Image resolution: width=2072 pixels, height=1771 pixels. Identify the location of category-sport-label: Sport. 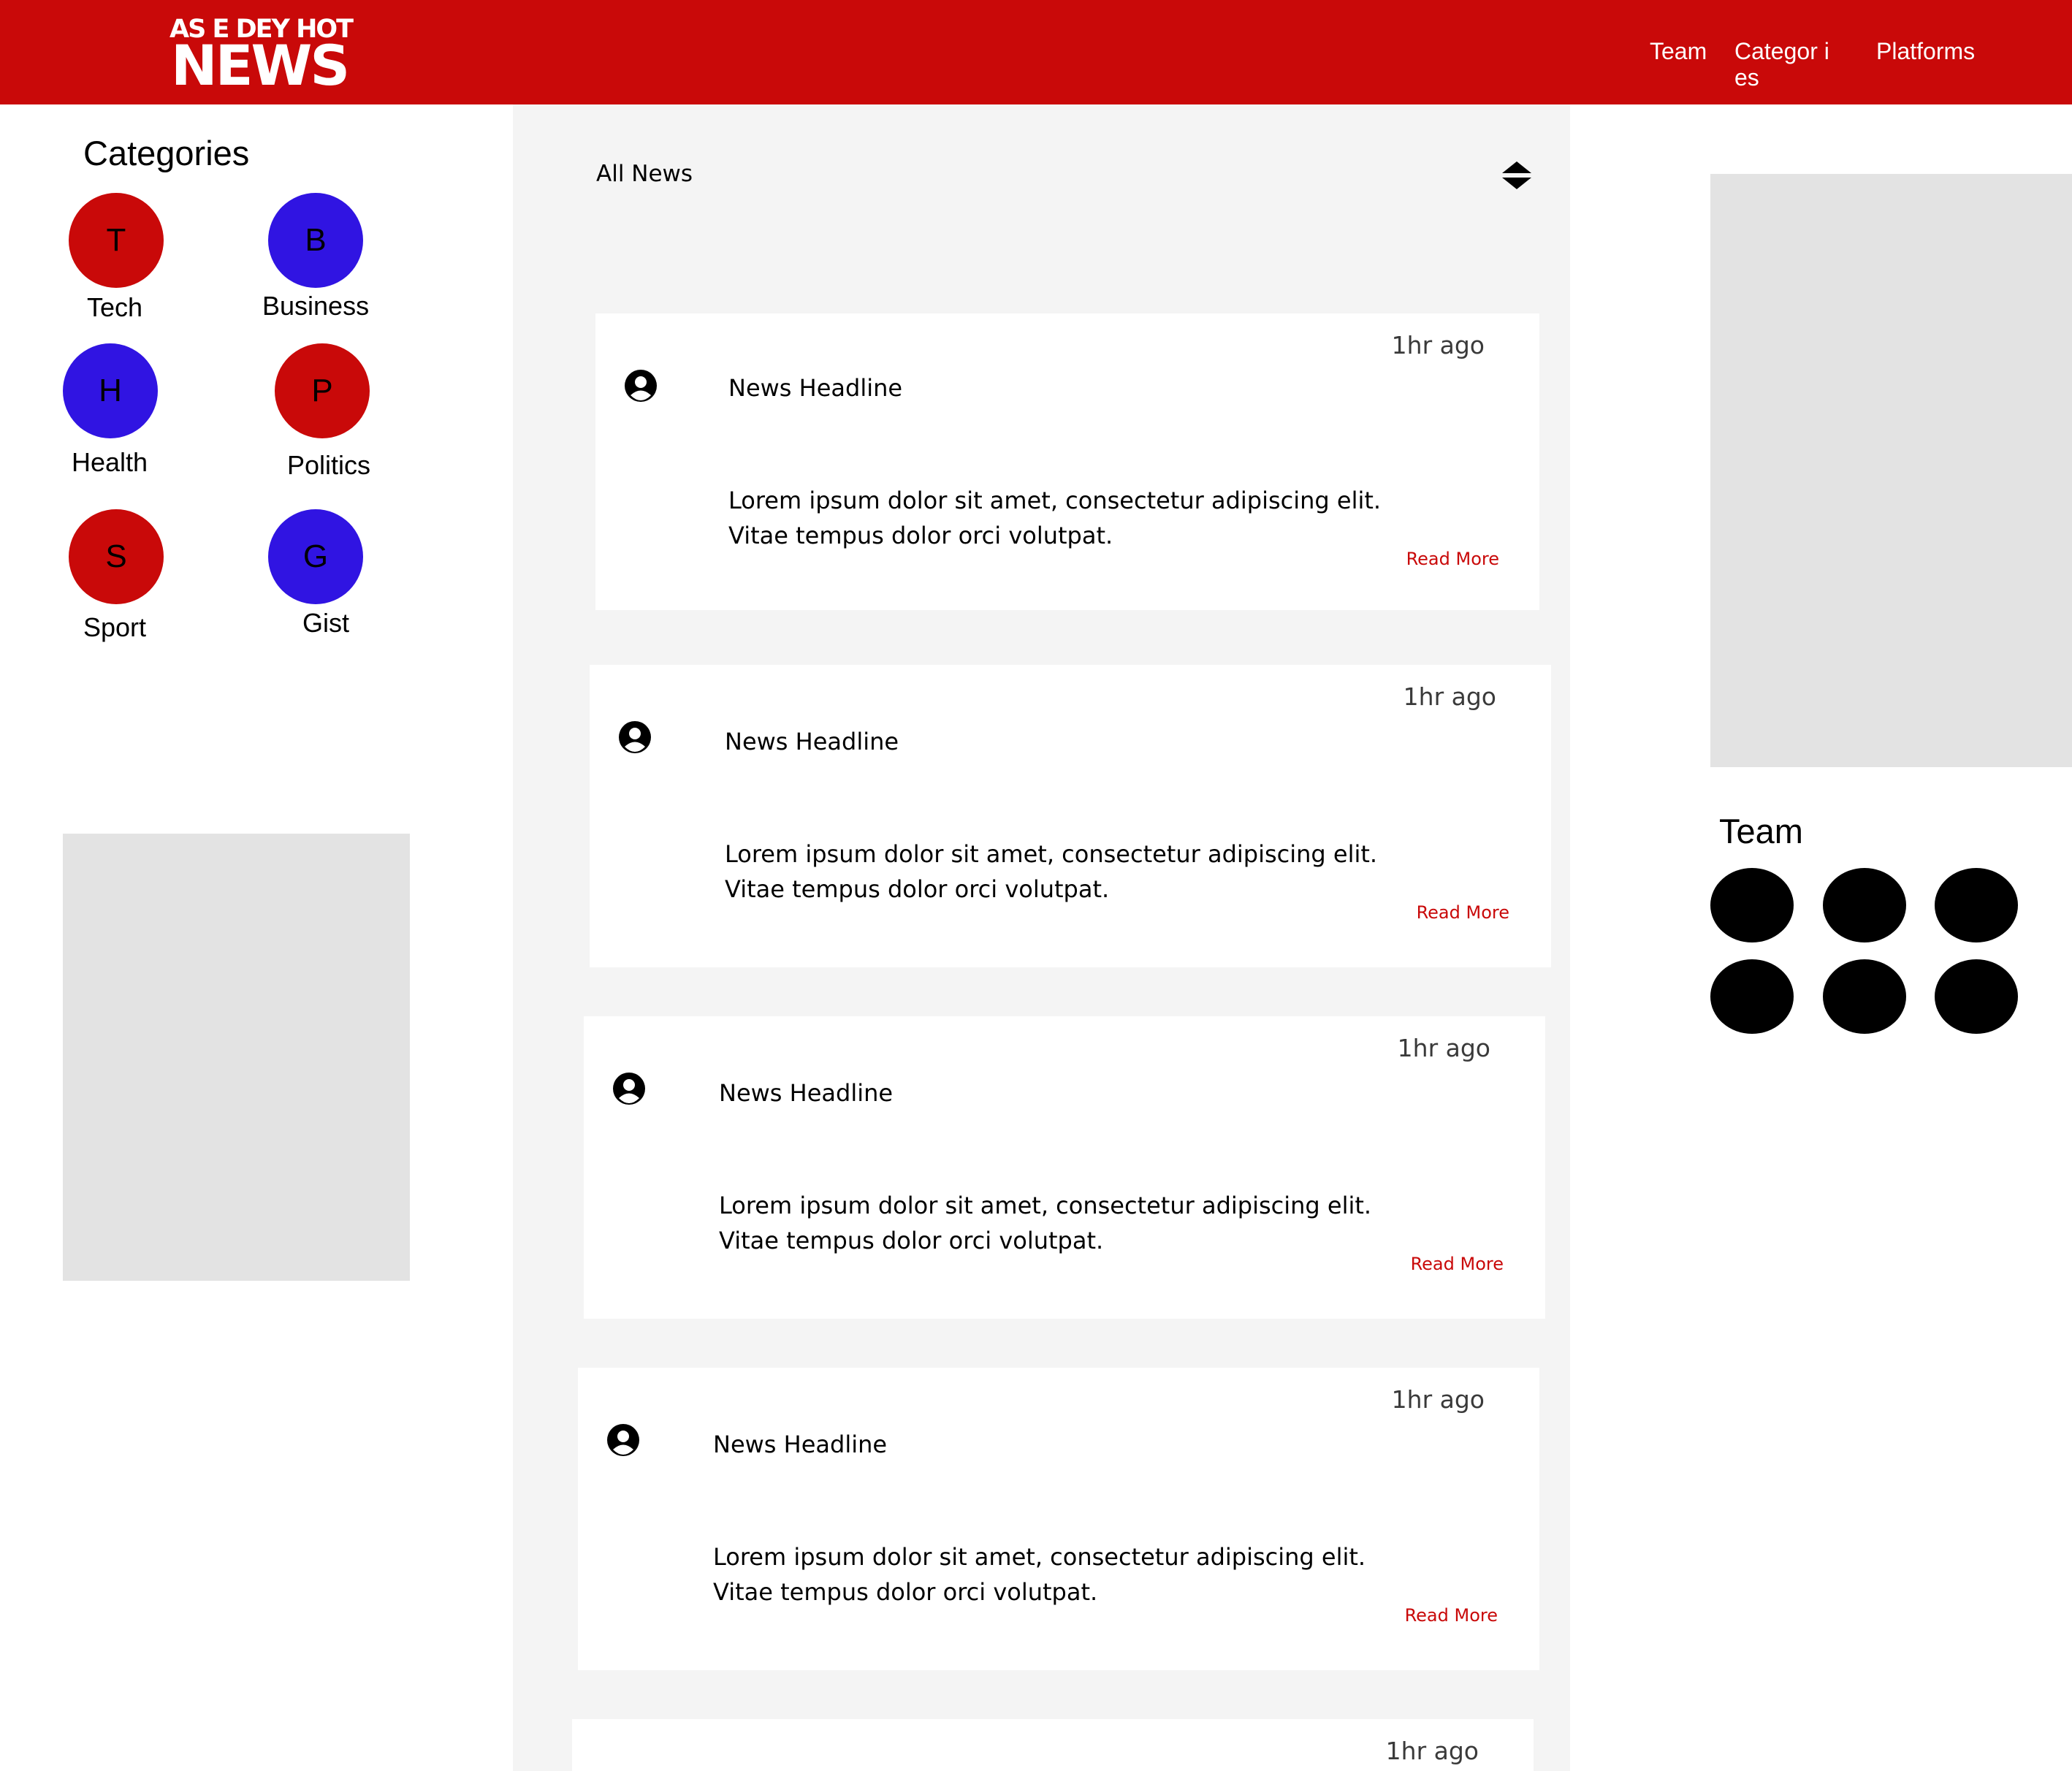
(114, 627).